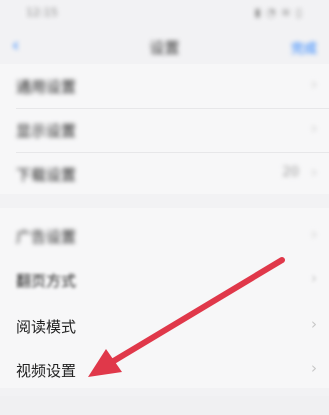 This screenshot has width=329, height=415. Describe the element at coordinates (164, 326) in the screenshot. I see `settings-row-reading-mode: 阅读模式 ›` at that location.